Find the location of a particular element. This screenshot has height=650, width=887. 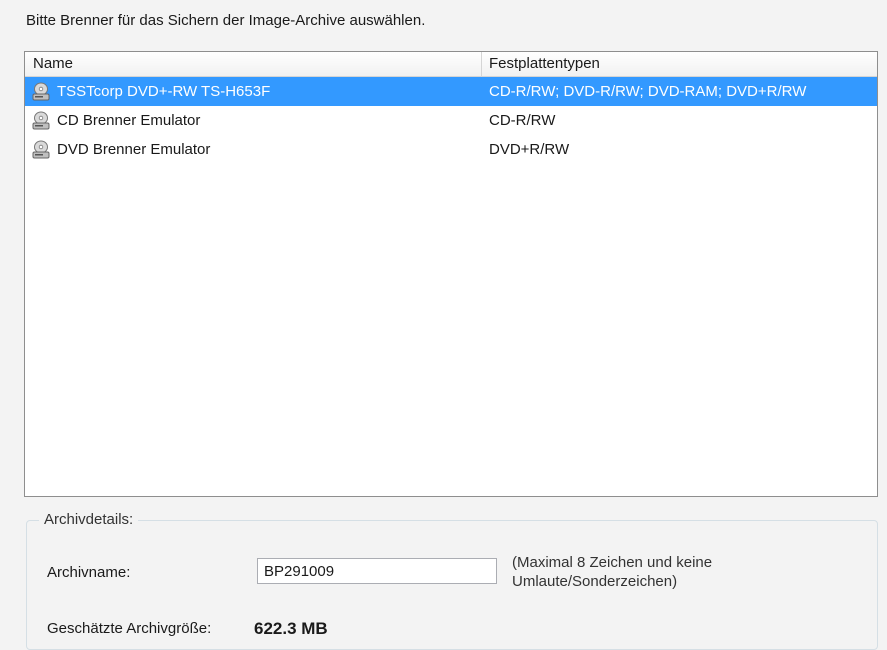

drive-name: CD Brenner Emulator is located at coordinates (129, 120).